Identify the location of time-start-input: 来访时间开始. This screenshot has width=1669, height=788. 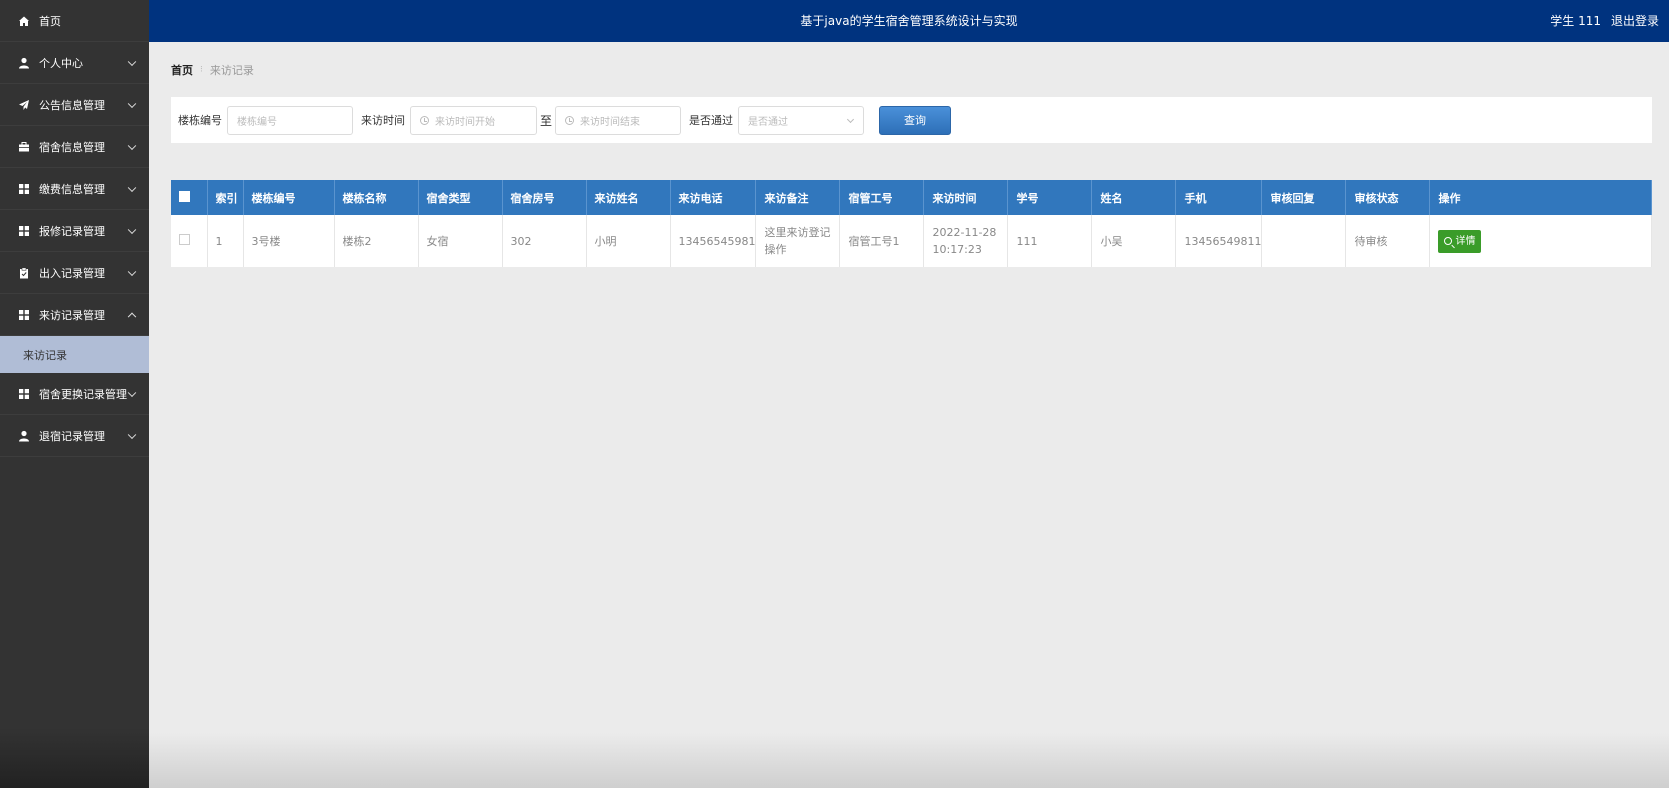
(473, 120).